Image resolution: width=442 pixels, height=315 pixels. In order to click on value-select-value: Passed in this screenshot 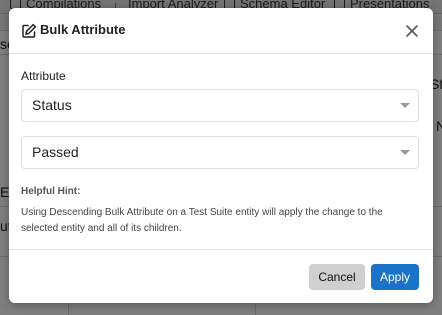, I will do `click(55, 152)`.